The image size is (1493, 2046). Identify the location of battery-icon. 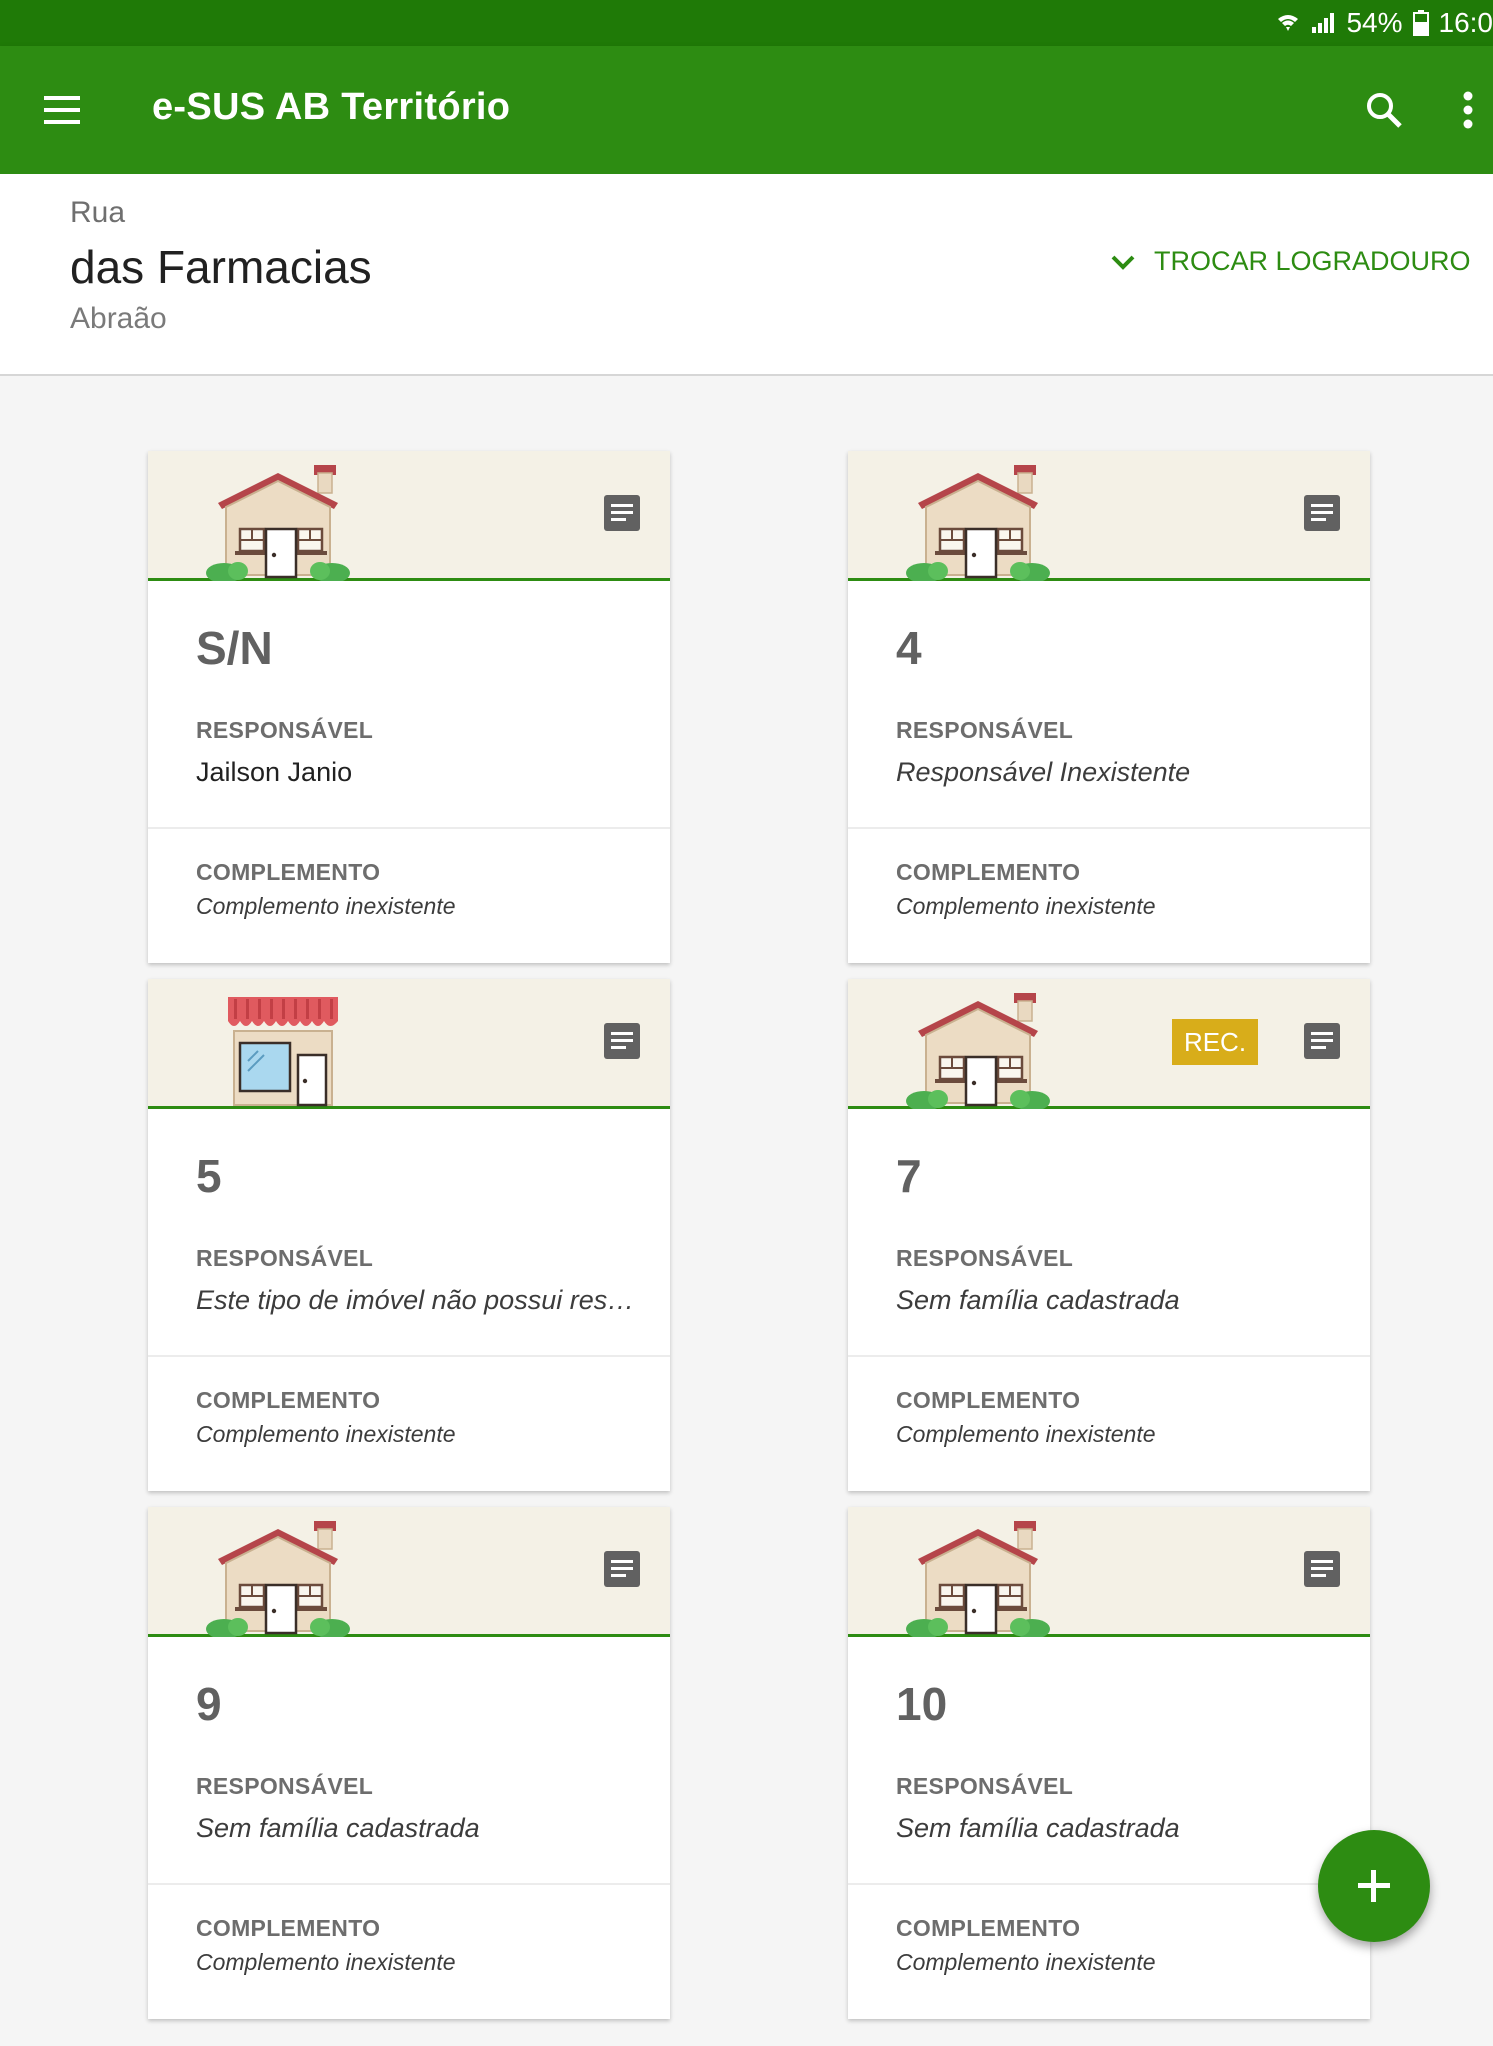
(1420, 23).